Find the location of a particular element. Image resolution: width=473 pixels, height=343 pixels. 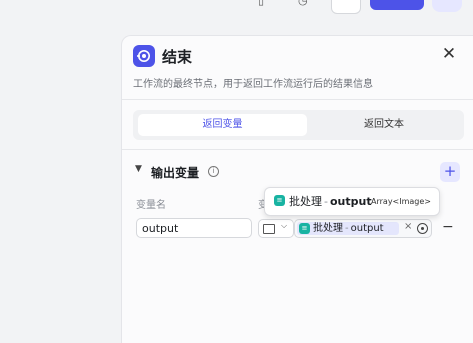

info-icon: i is located at coordinates (213, 171).